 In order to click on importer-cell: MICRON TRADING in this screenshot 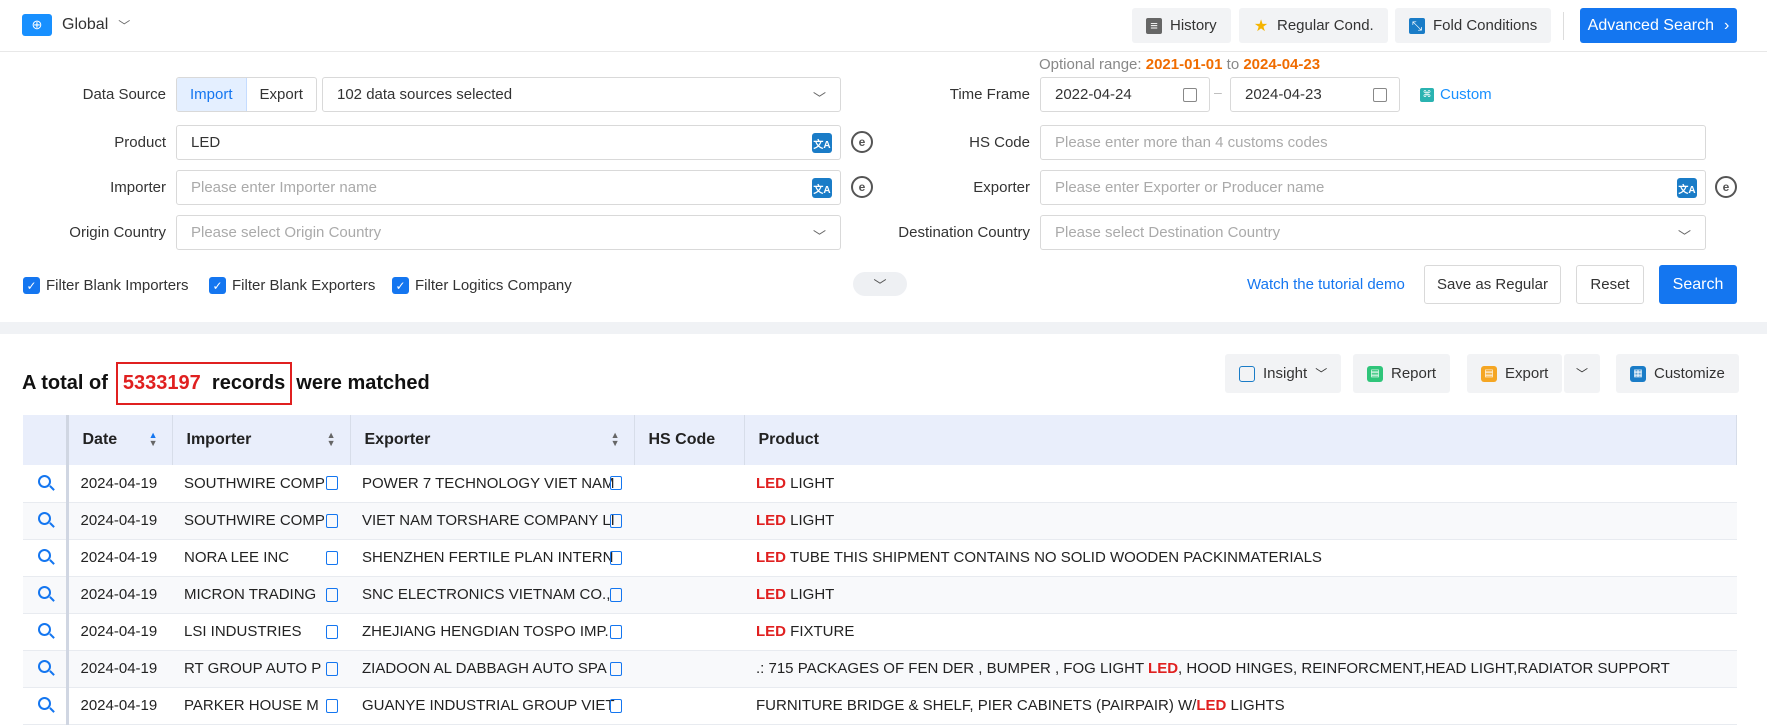, I will do `click(261, 595)`.